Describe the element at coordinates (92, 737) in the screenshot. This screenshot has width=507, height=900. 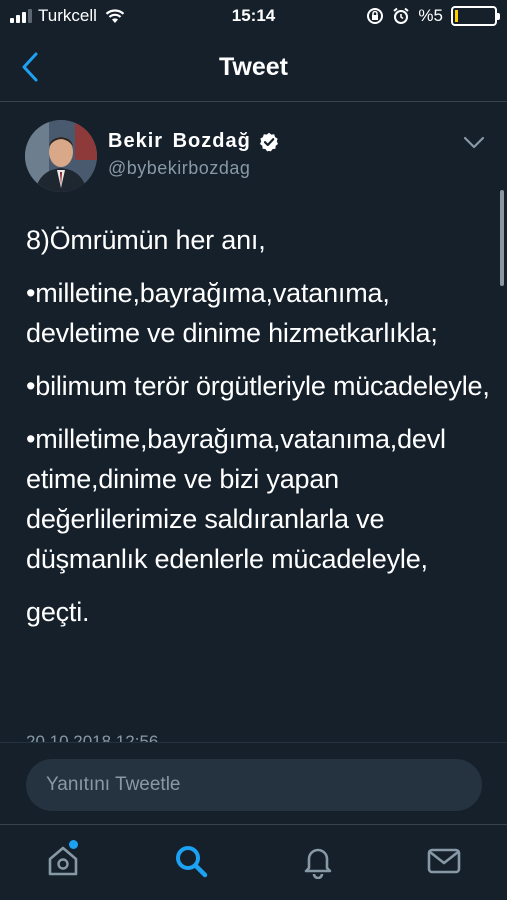
I see `tweet-timestamp: 20.10.2018 12:56` at that location.